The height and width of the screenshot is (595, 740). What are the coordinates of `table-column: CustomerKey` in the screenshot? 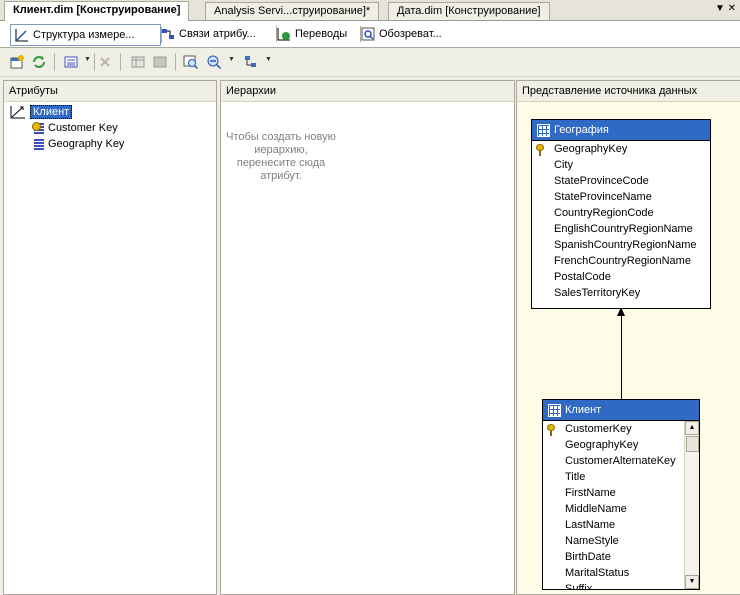 It's located at (598, 429).